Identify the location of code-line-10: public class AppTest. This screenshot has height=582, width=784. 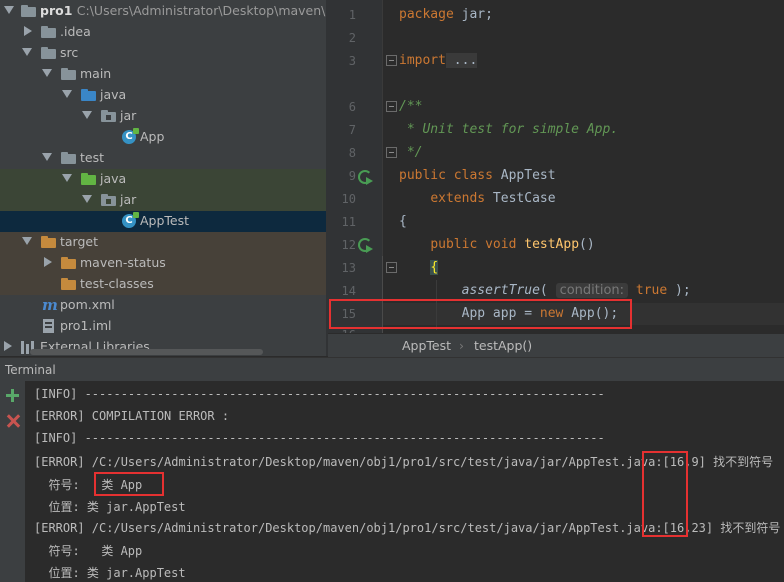
(477, 175).